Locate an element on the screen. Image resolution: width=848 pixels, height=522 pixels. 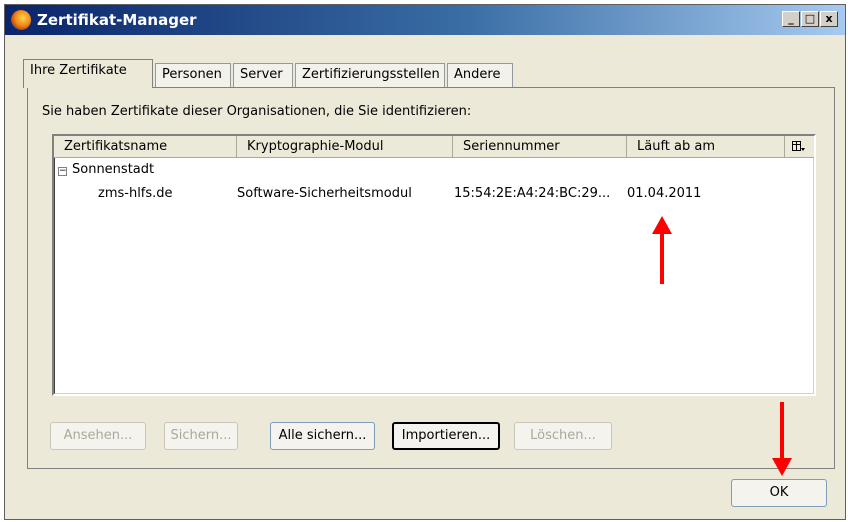
minimize-button: _ is located at coordinates (791, 19).